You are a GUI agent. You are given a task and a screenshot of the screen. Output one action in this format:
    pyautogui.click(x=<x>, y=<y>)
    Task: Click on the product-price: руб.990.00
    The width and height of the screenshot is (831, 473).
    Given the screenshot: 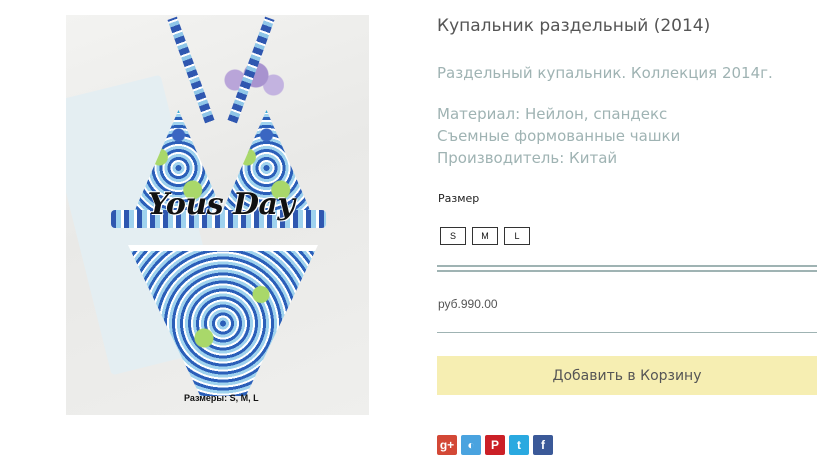 What is the action you would take?
    pyautogui.click(x=468, y=304)
    